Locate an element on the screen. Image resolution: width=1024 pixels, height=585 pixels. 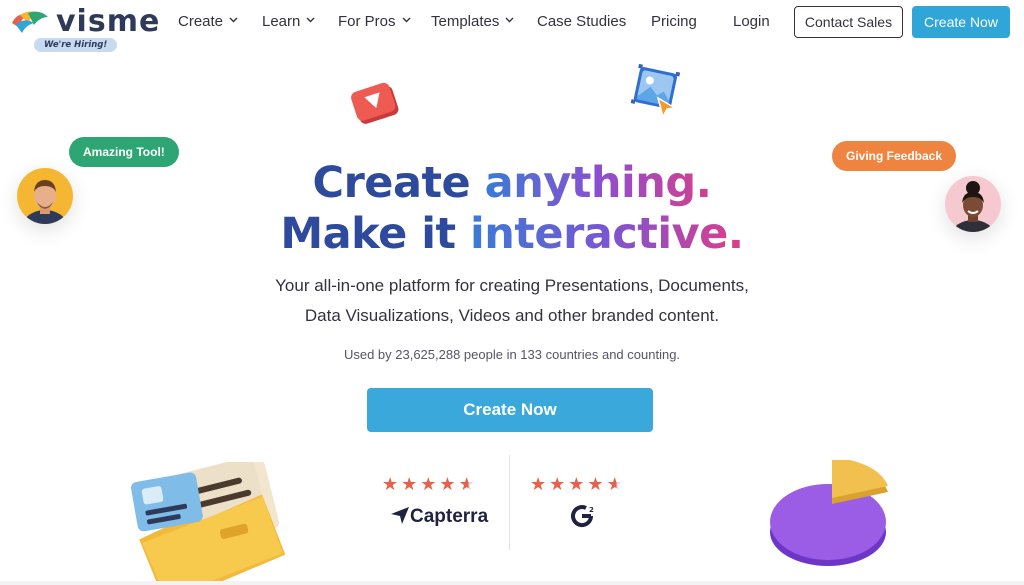
ratings-divider is located at coordinates (509, 502).